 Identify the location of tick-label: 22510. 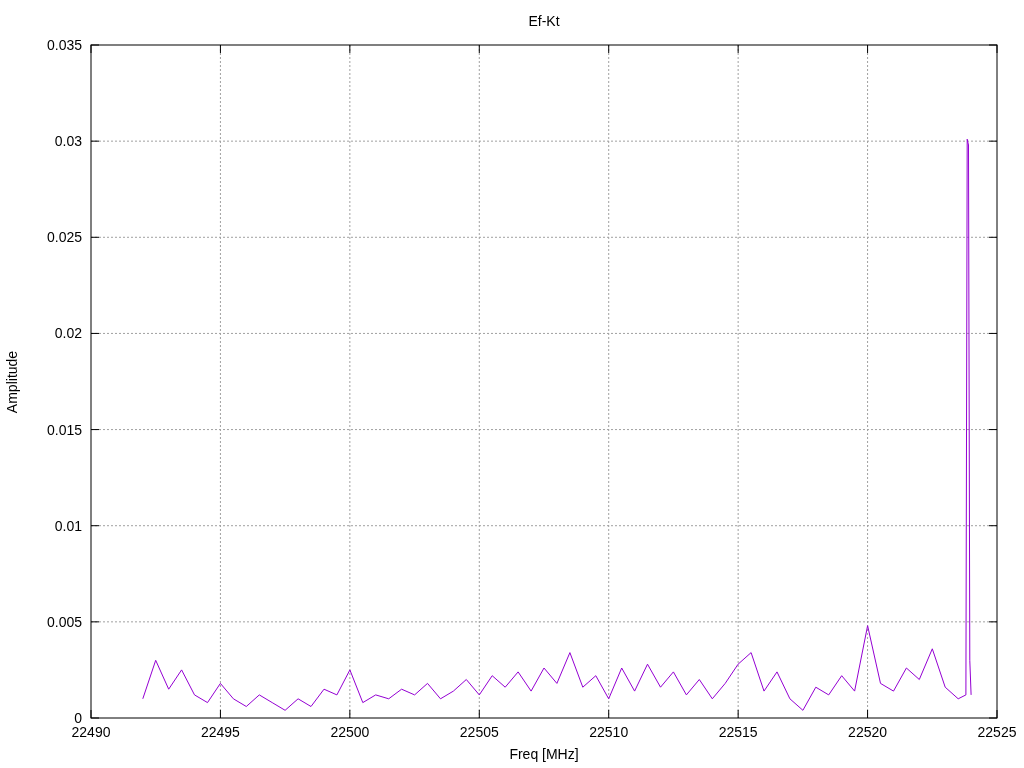
(609, 732).